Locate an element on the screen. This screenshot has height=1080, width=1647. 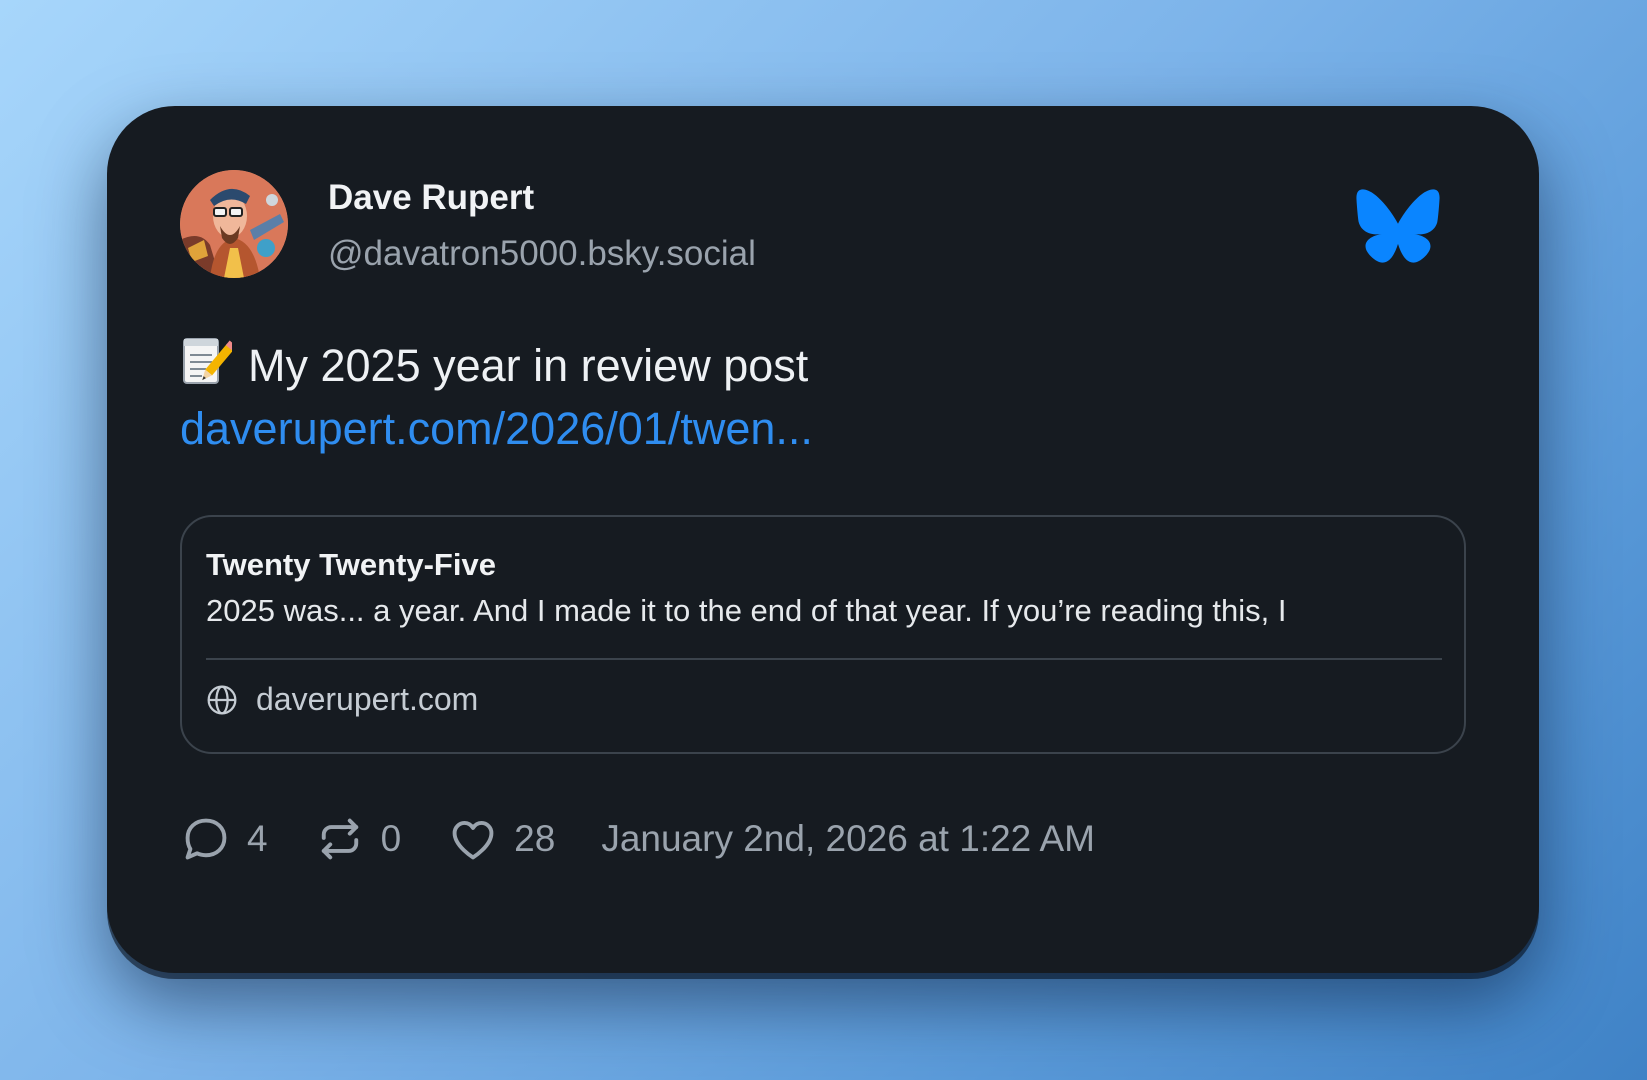
embed-divider is located at coordinates (824, 659).